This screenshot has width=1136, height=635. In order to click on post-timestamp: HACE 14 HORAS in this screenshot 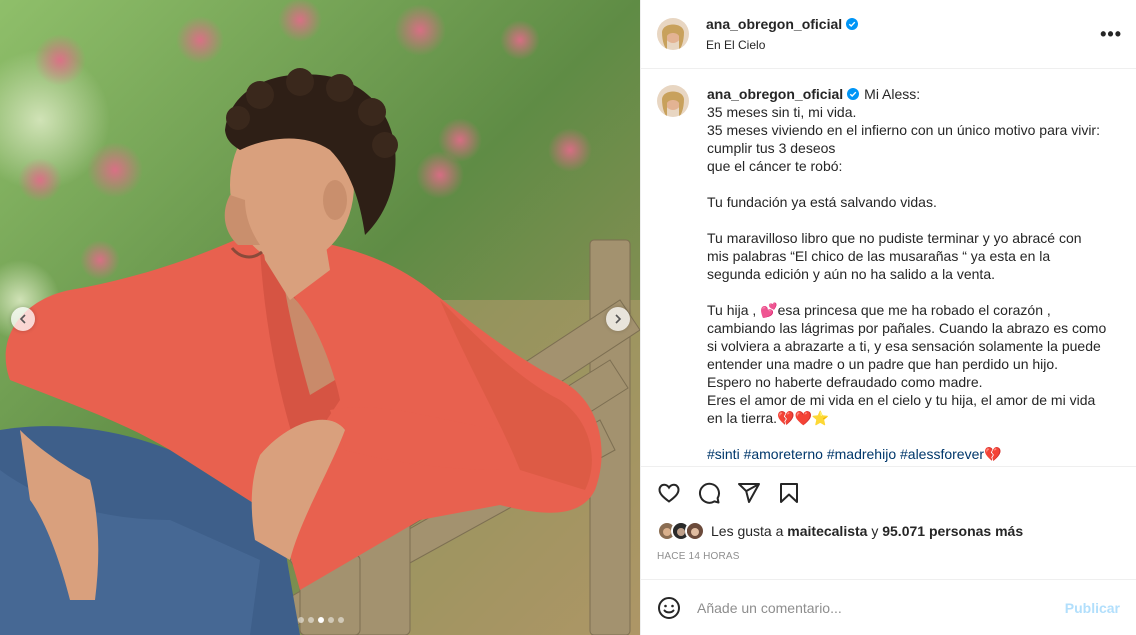, I will do `click(888, 559)`.